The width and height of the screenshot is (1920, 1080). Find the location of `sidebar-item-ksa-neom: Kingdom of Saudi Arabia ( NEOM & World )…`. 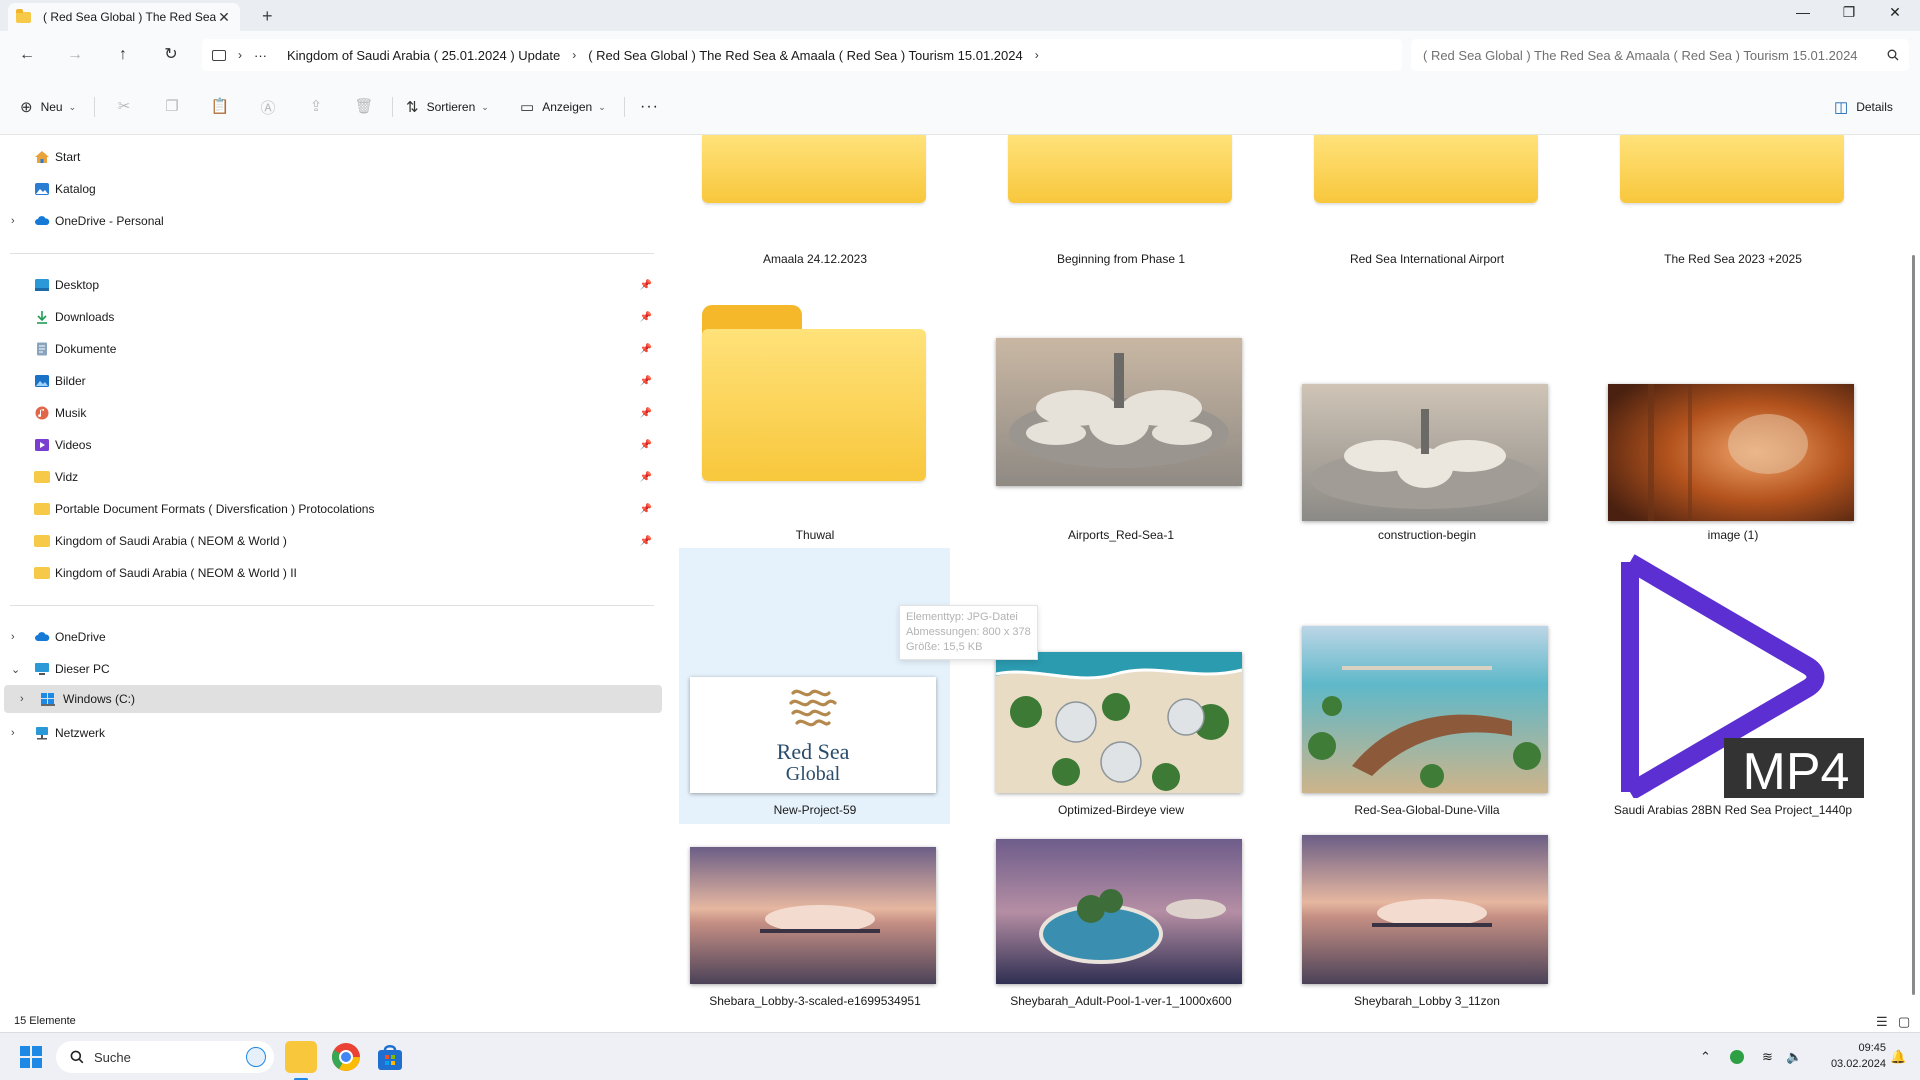

sidebar-item-ksa-neom: Kingdom of Saudi Arabia ( NEOM & World )… is located at coordinates (331, 541).